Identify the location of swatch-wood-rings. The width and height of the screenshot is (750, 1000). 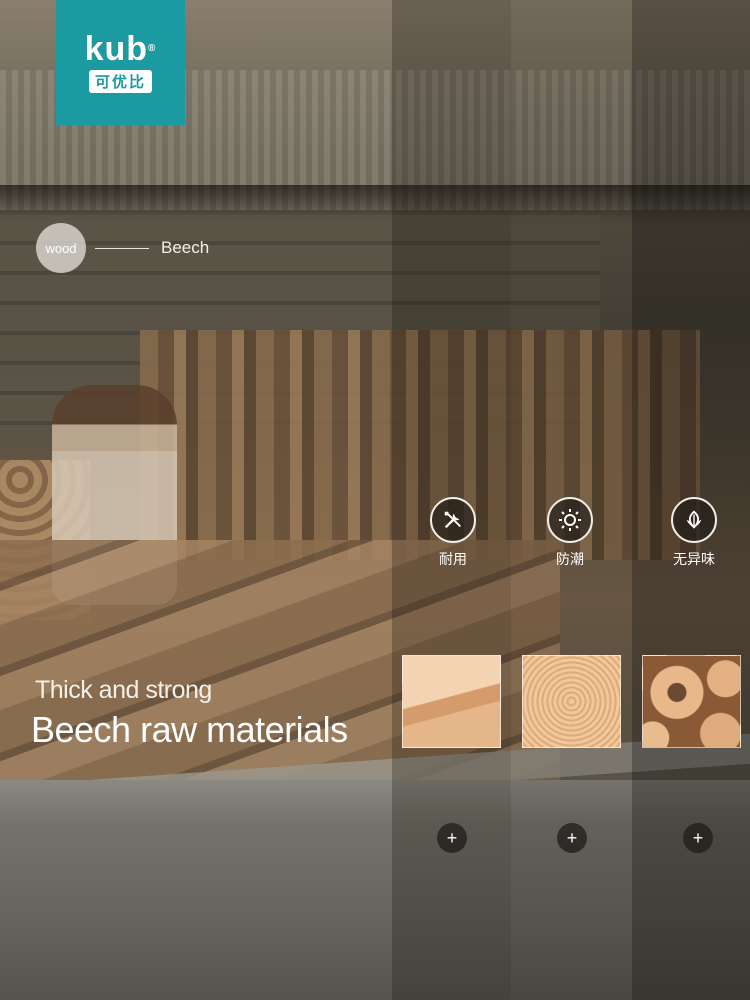
(571, 701).